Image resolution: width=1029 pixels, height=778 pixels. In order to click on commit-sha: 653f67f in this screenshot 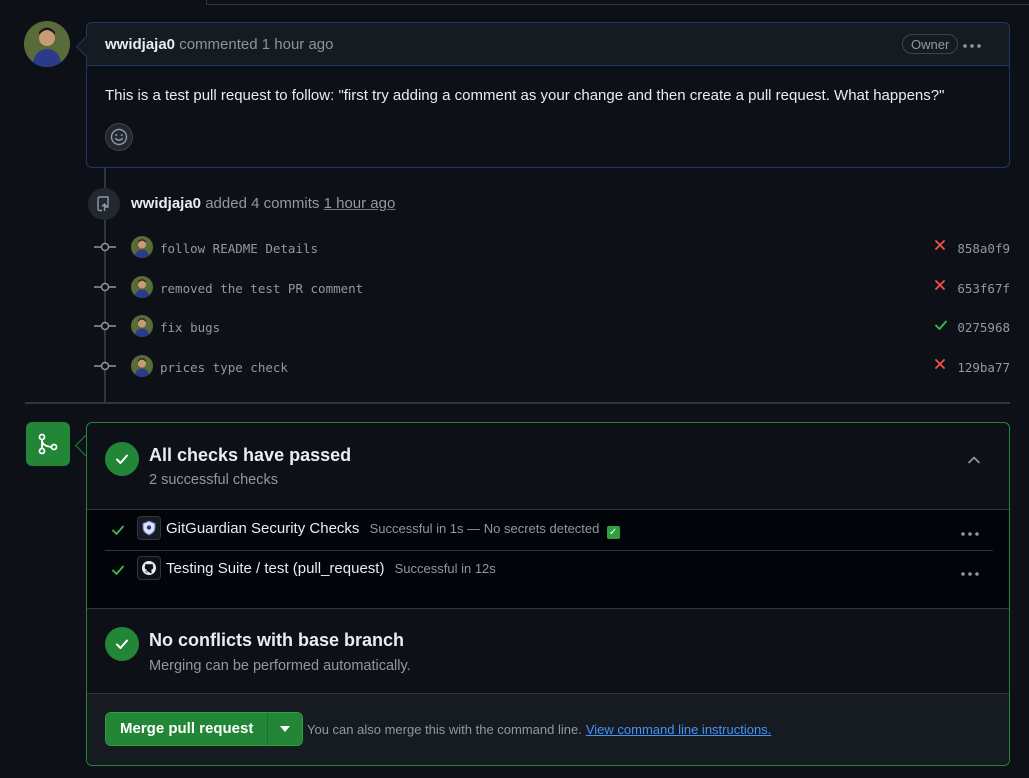, I will do `click(983, 288)`.